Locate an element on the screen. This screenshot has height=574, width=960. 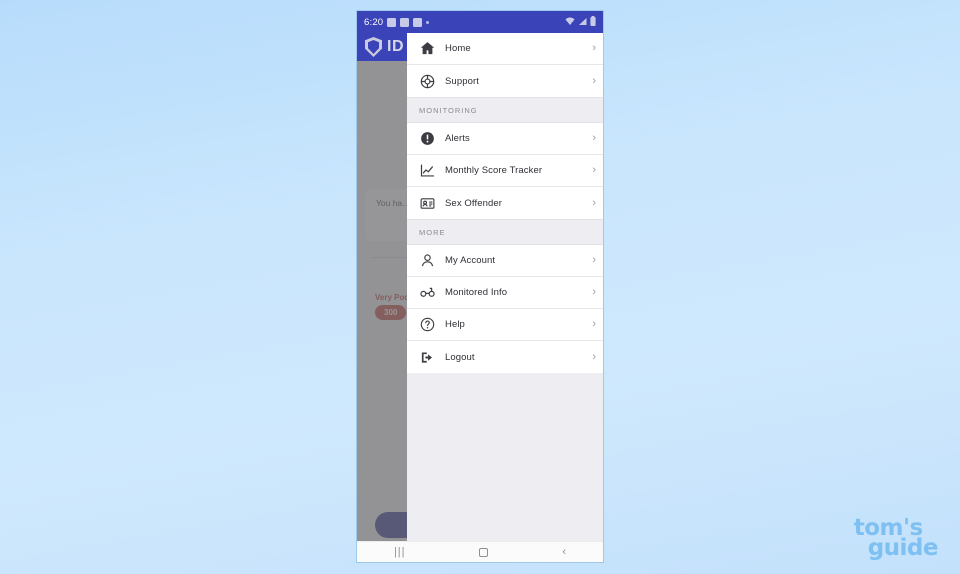
drawer-item-label: Logout is located at coordinates (460, 357).